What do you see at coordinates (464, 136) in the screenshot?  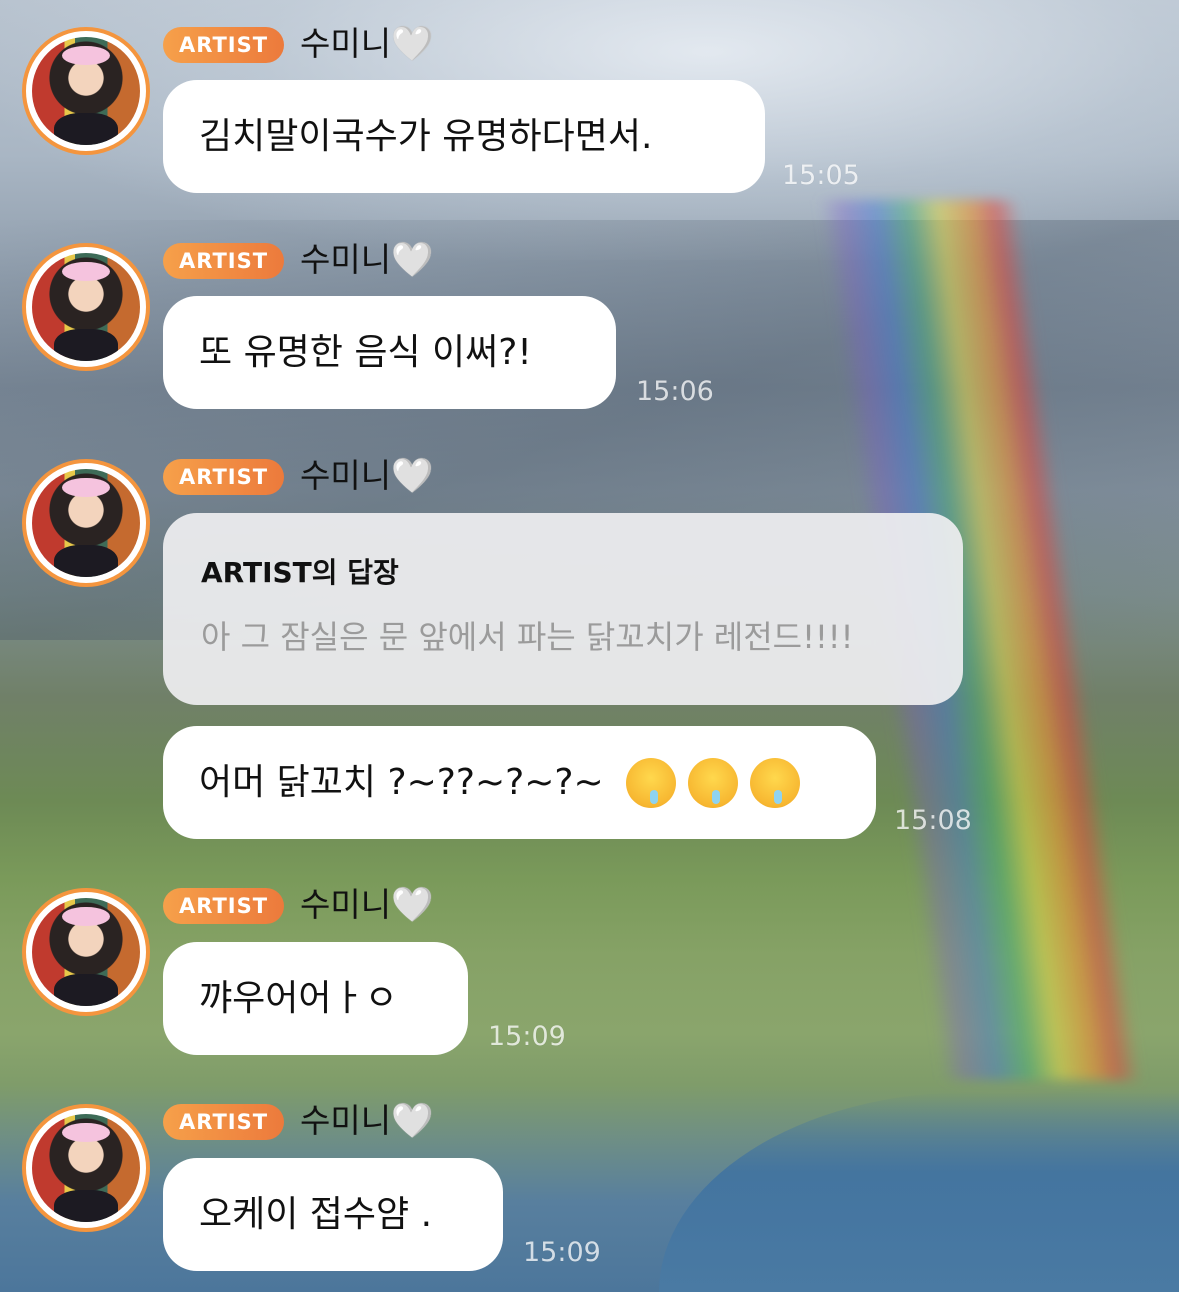 I see `message-bubble: 김치말이국수가 유명하다면서.` at bounding box center [464, 136].